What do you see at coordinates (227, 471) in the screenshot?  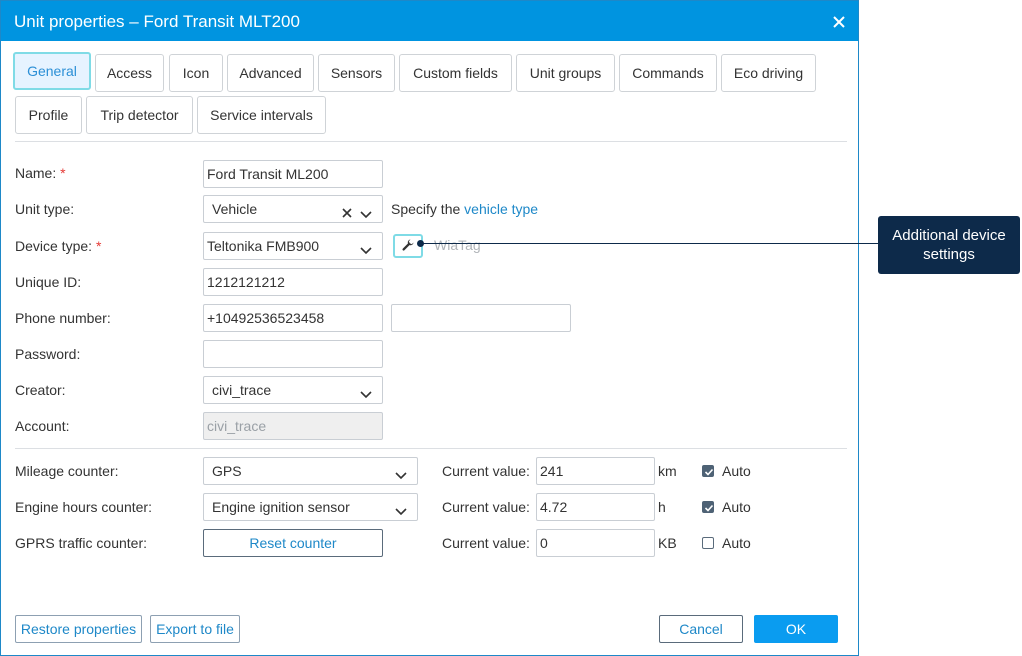 I see `mileage-counter-value: GPS` at bounding box center [227, 471].